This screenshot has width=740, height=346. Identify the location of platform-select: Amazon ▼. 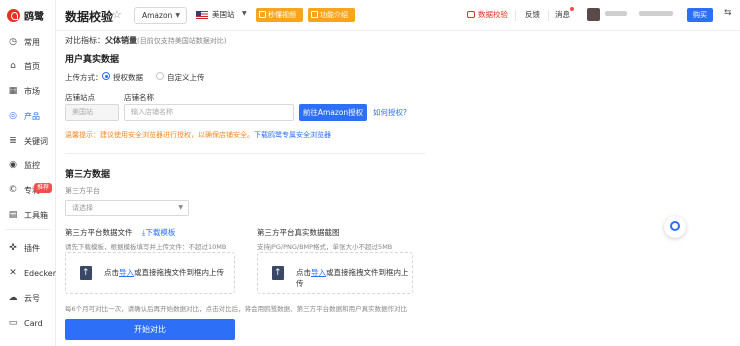
(160, 15).